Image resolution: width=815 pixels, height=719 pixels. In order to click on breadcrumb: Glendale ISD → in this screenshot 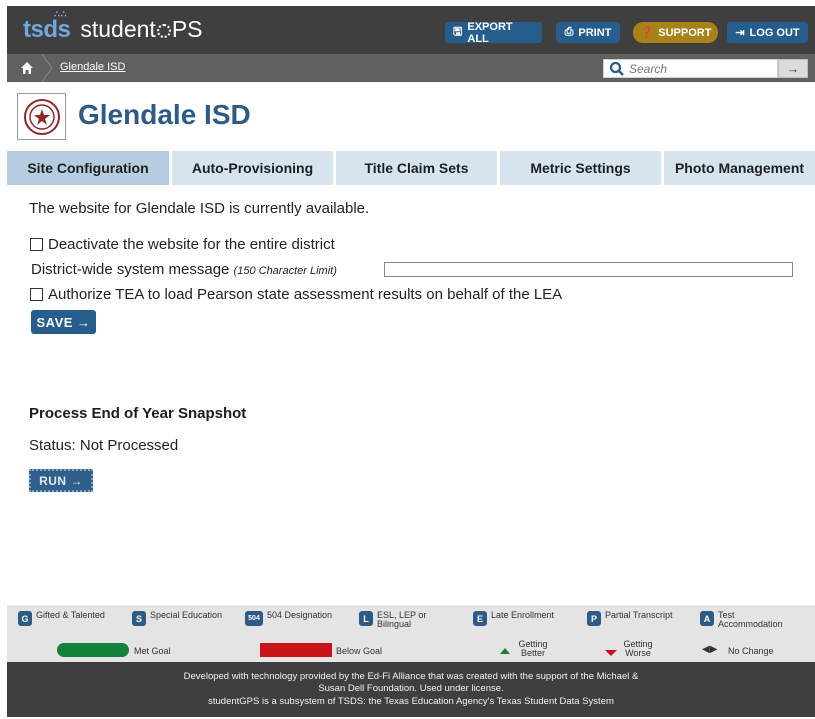, I will do `click(411, 68)`.